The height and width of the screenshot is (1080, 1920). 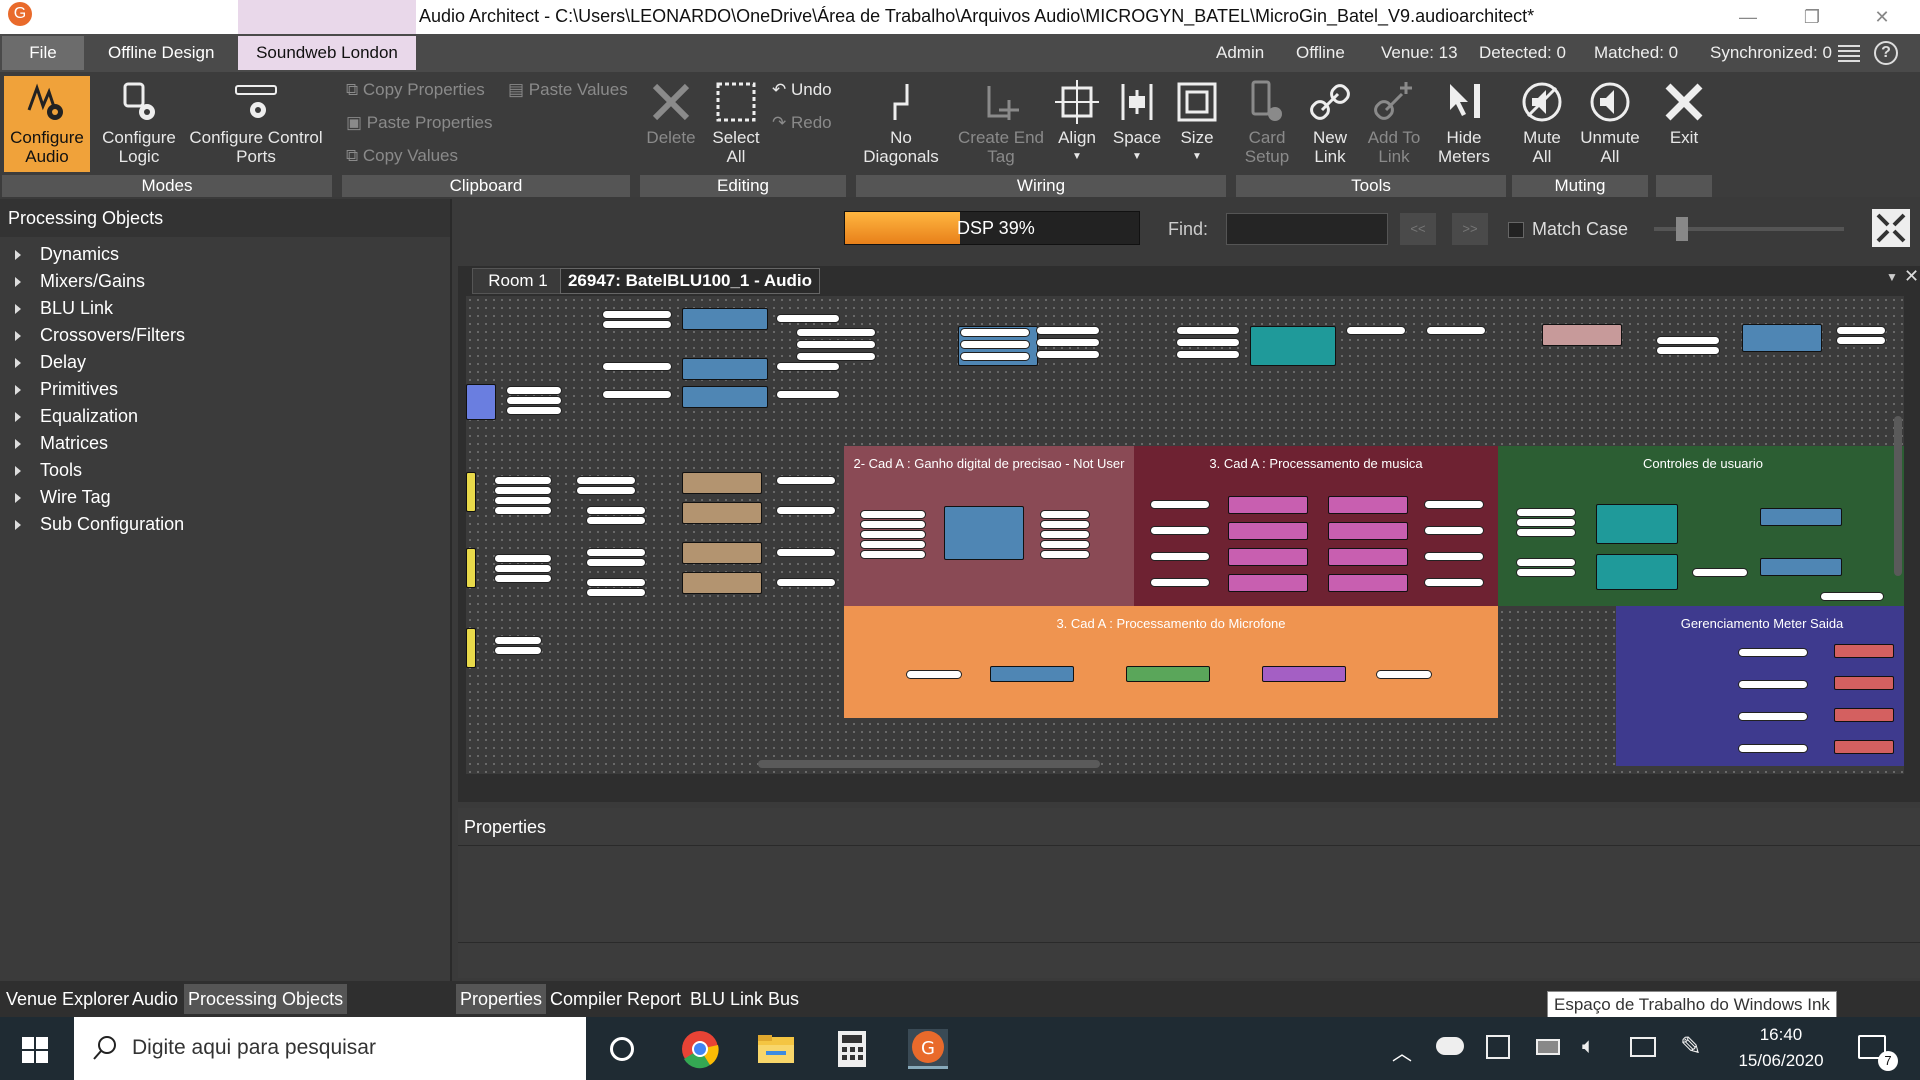 What do you see at coordinates (155, 999) in the screenshot?
I see `tab-audio: Audio` at bounding box center [155, 999].